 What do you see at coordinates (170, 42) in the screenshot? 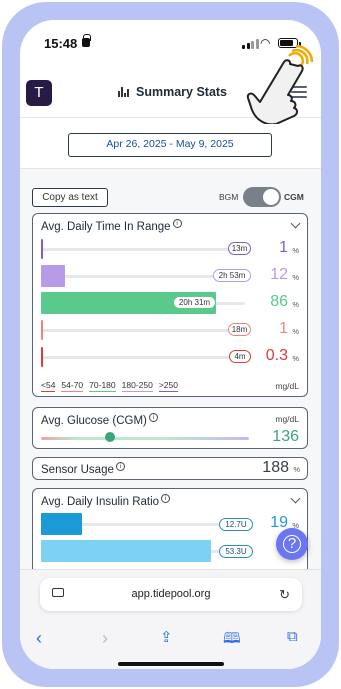
I see `status-bar: 15:48 ◠` at bounding box center [170, 42].